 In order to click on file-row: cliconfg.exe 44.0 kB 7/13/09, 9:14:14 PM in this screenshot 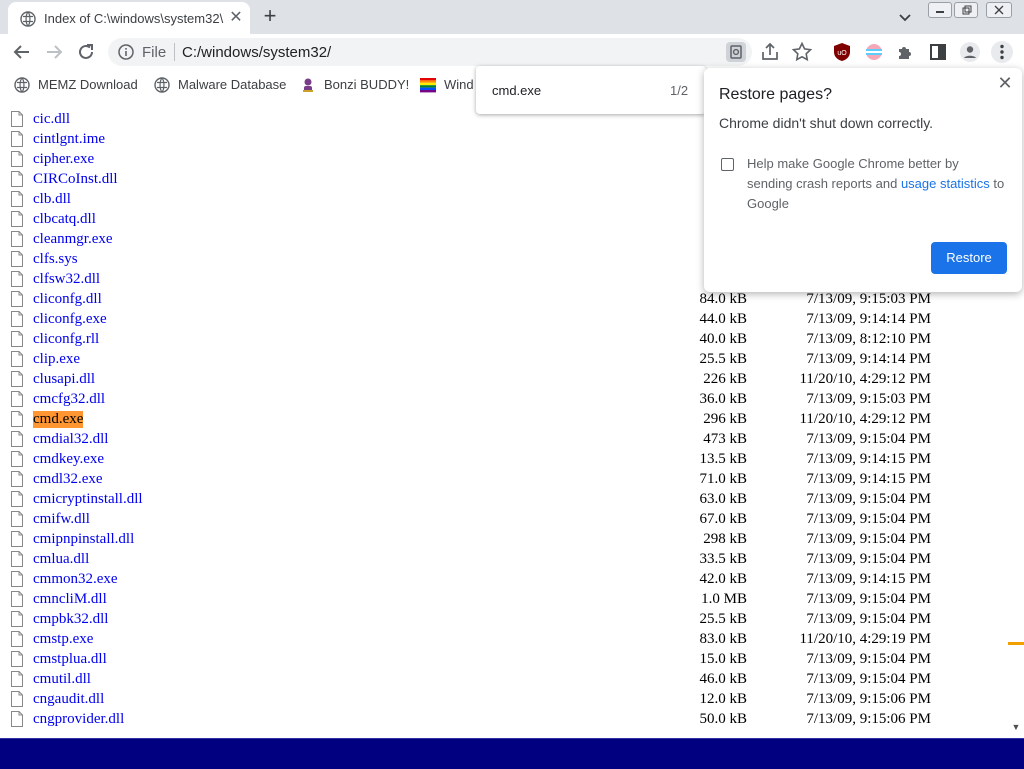, I will do `click(504, 320)`.